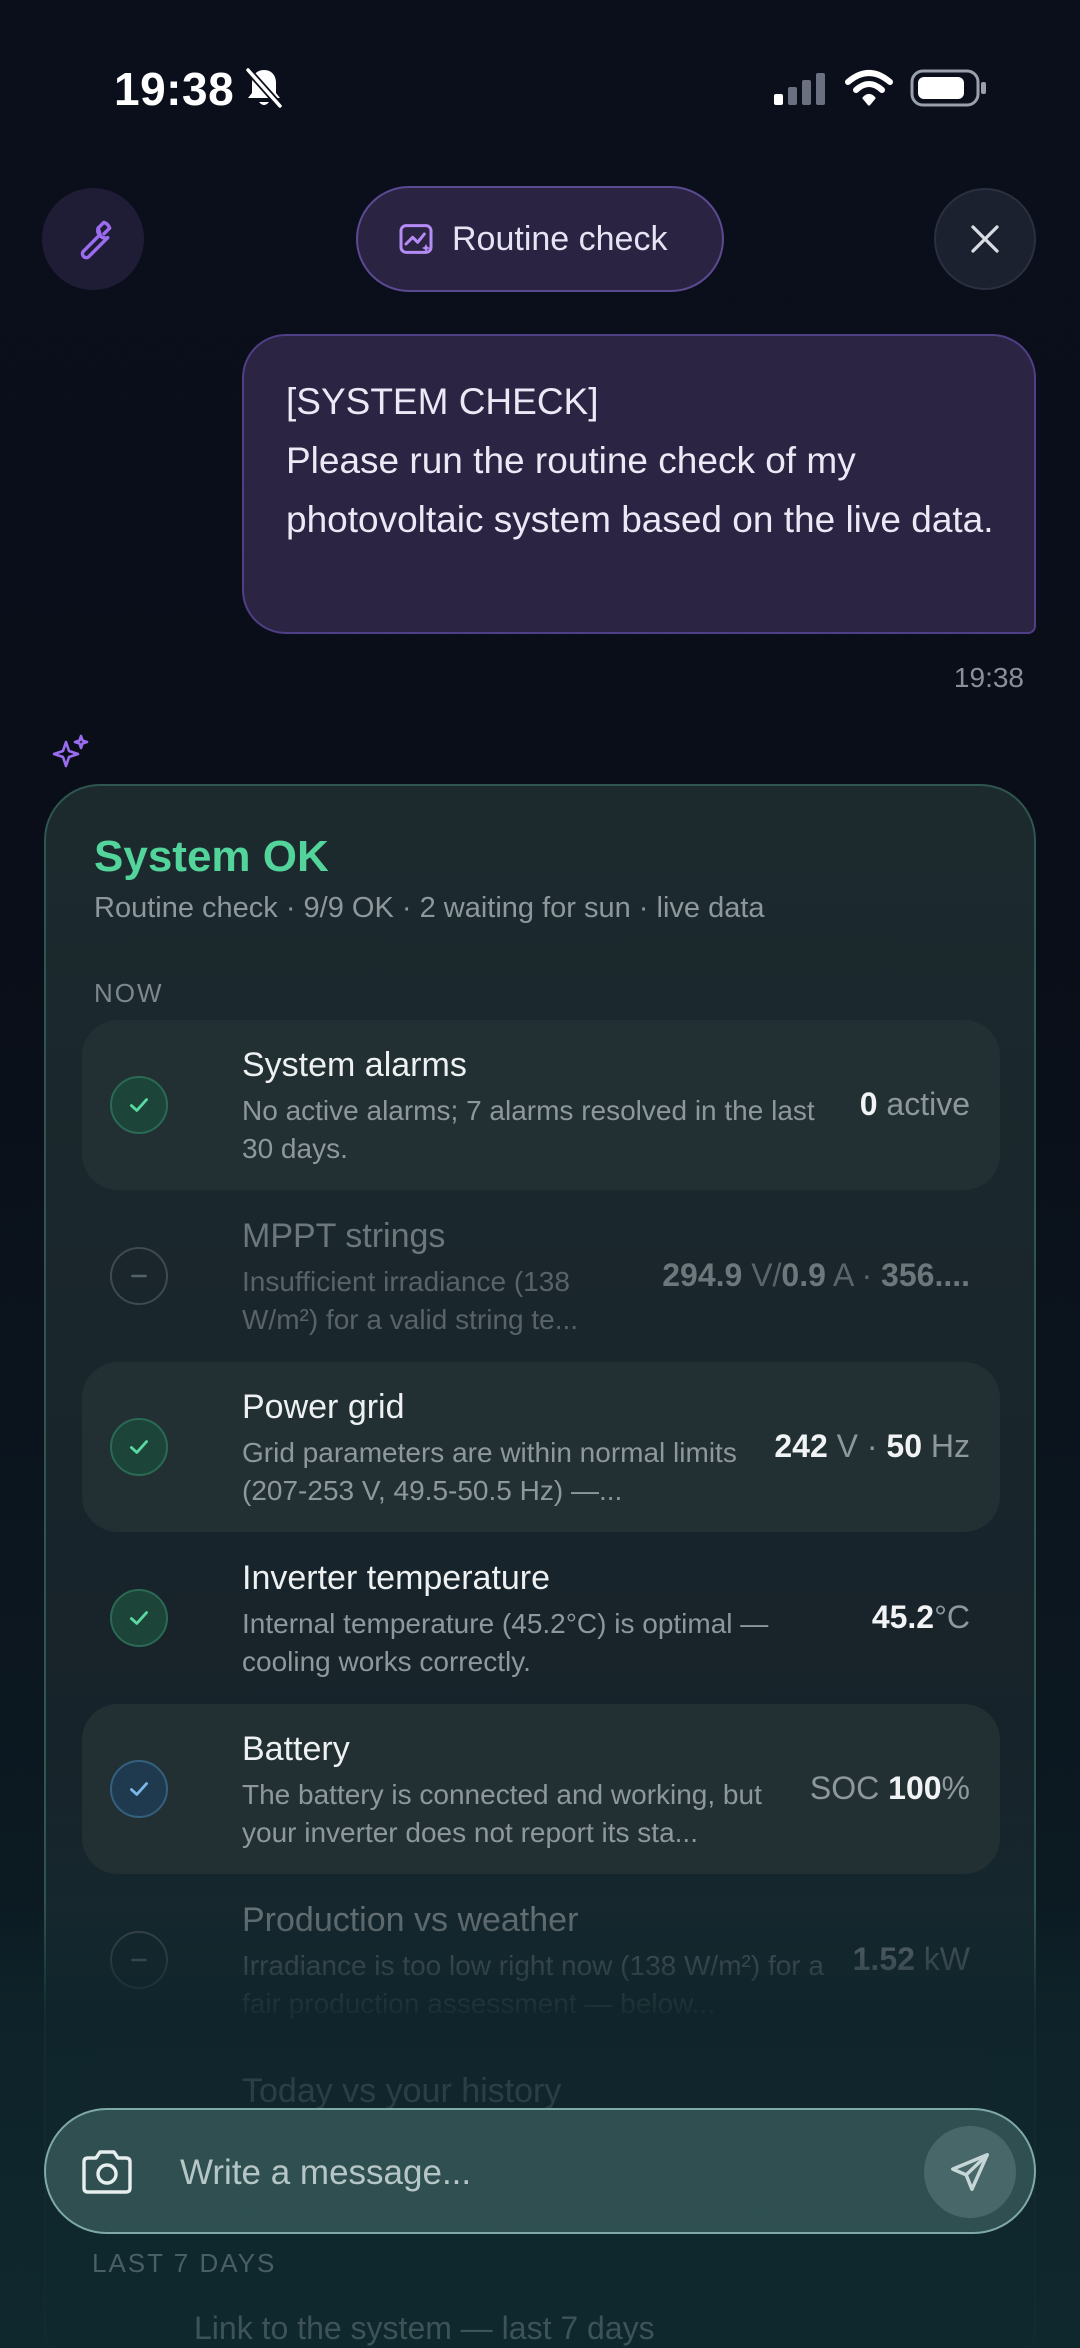 This screenshot has height=2348, width=1080. What do you see at coordinates (948, 88) in the screenshot?
I see `battery-icon` at bounding box center [948, 88].